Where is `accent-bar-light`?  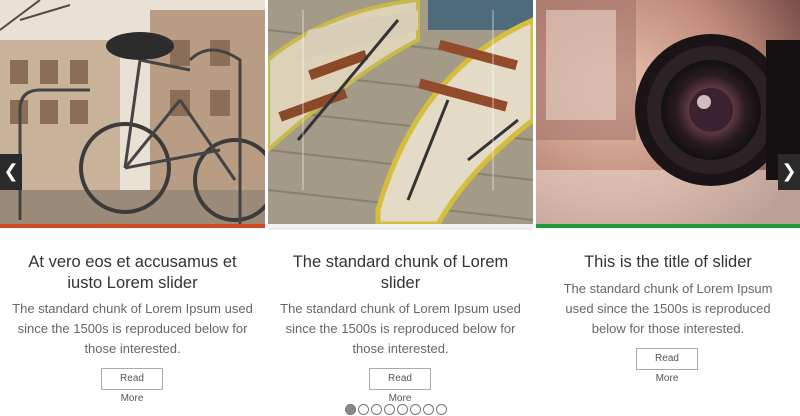
accent-bar-light is located at coordinates (400, 226).